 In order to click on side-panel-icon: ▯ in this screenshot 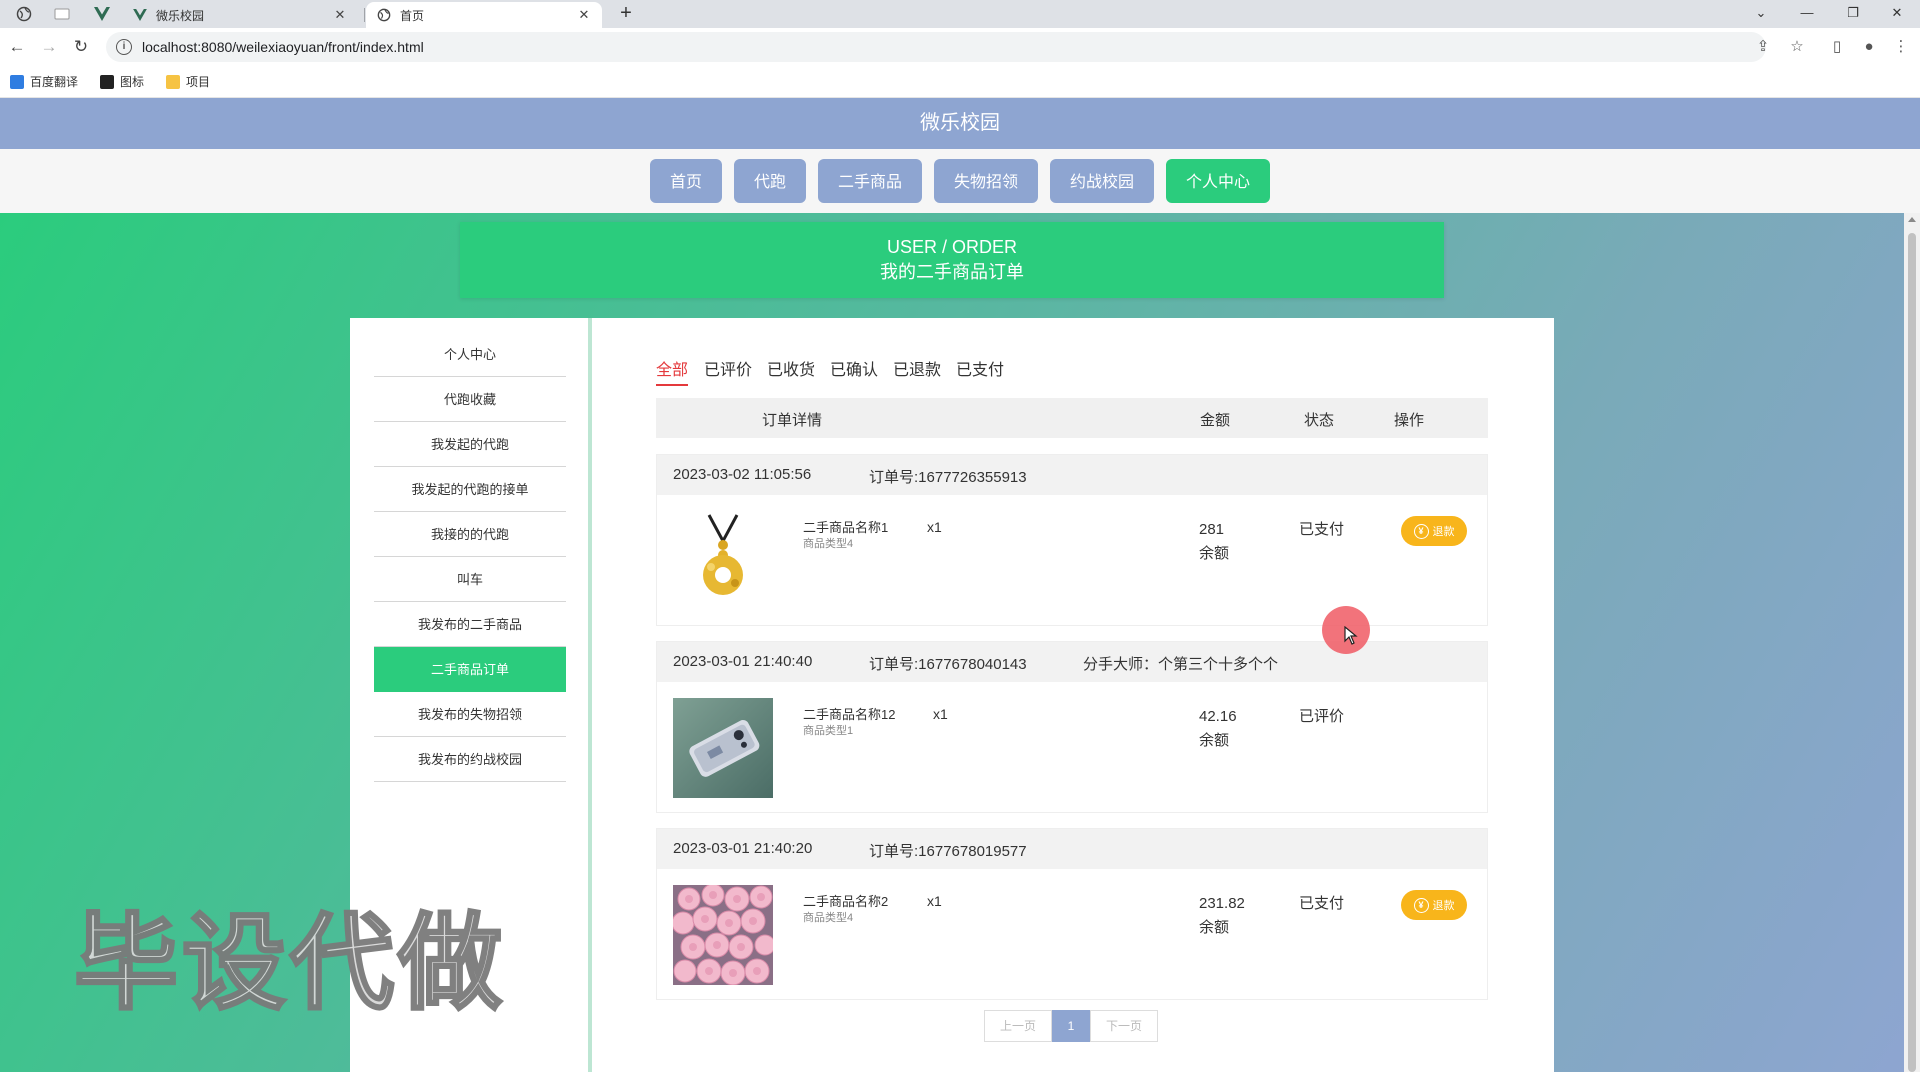, I will do `click(1837, 47)`.